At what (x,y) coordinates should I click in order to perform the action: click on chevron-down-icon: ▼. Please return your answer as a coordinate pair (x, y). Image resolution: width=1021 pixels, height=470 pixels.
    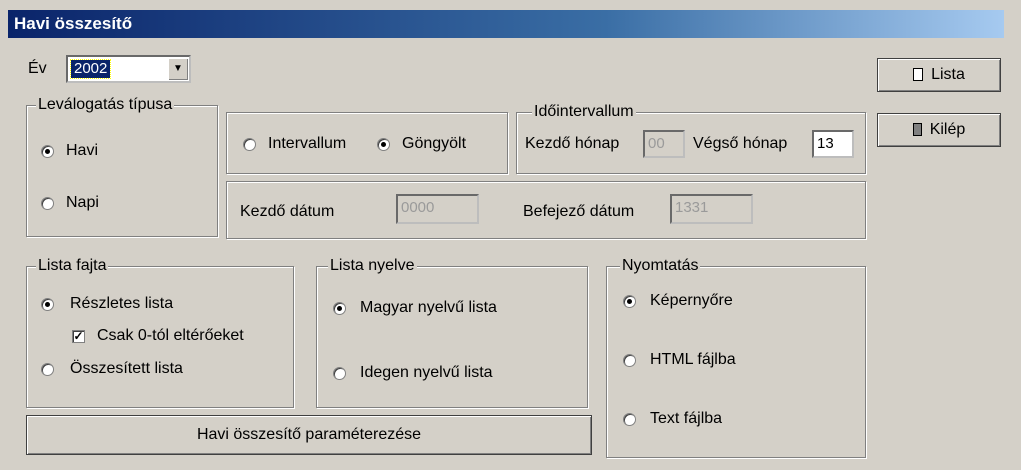
    Looking at the image, I should click on (178, 69).